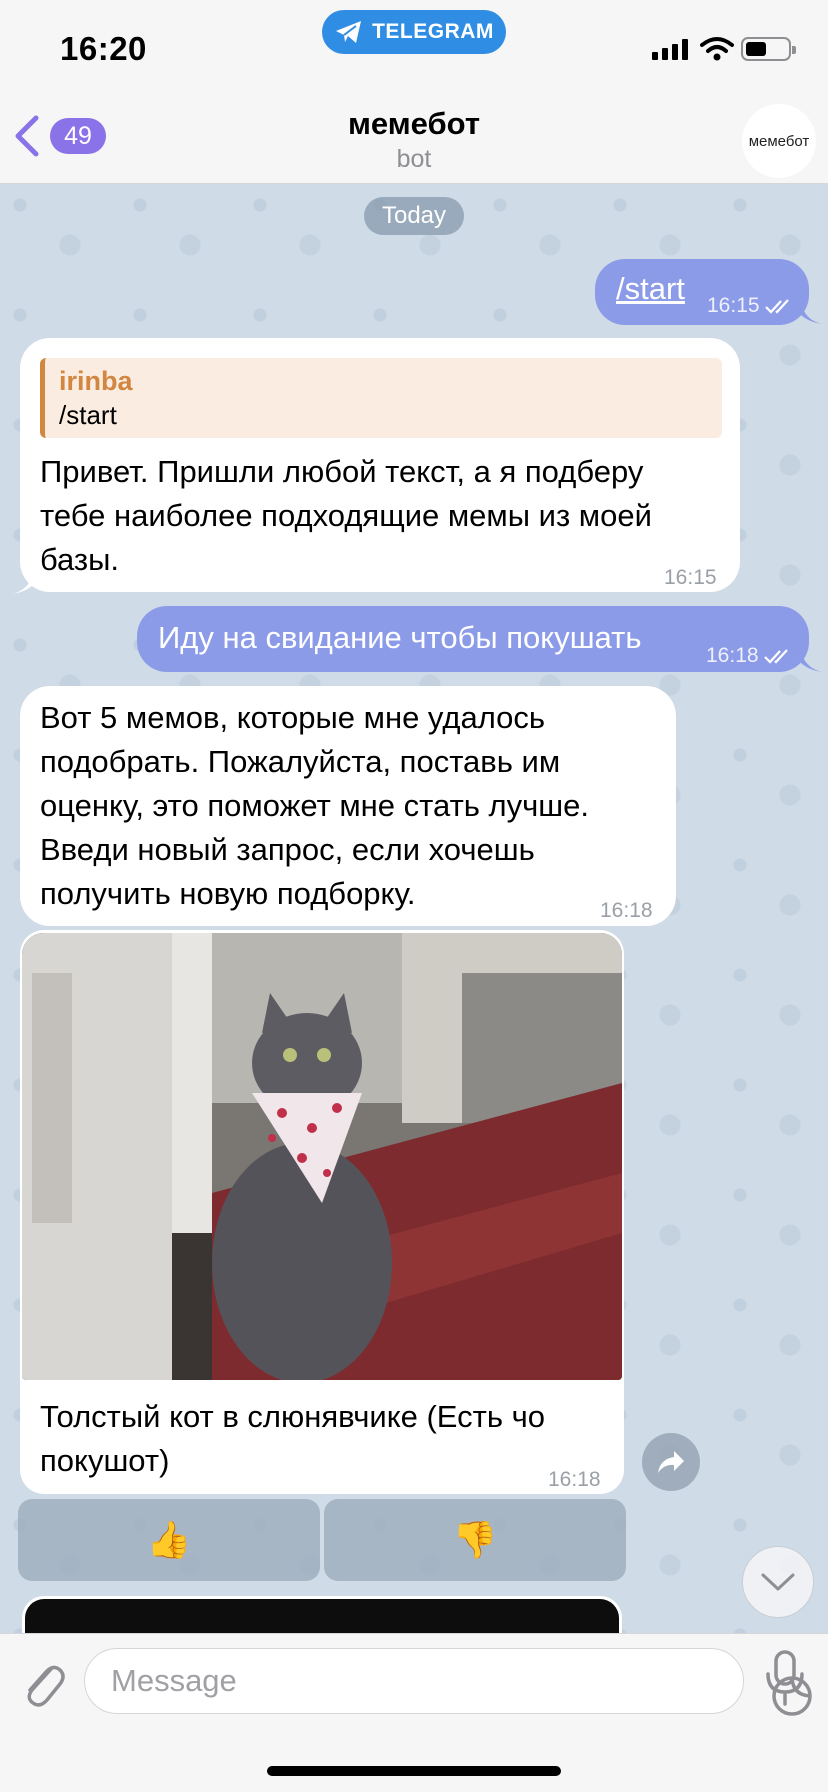 This screenshot has width=828, height=1792. I want to click on date-divider: Today, so click(414, 216).